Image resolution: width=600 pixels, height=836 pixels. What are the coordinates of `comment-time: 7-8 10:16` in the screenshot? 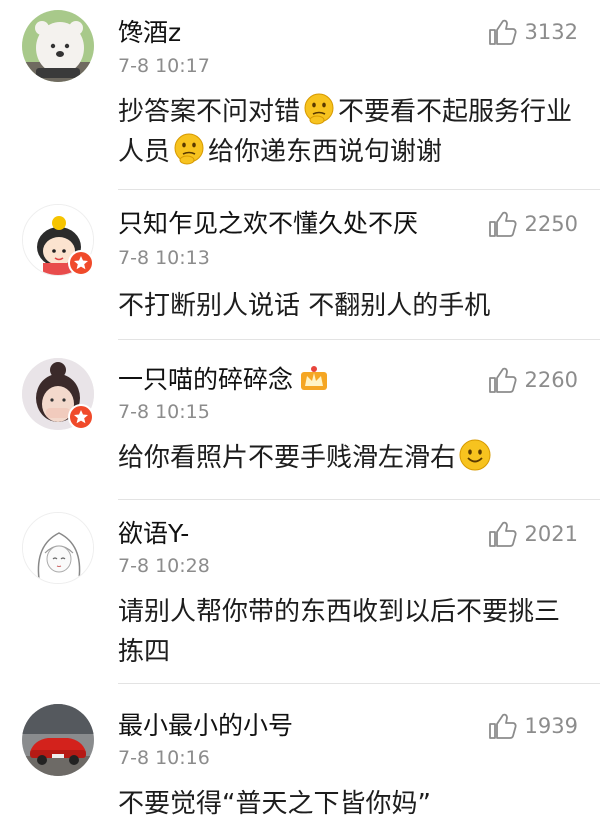 It's located at (164, 758).